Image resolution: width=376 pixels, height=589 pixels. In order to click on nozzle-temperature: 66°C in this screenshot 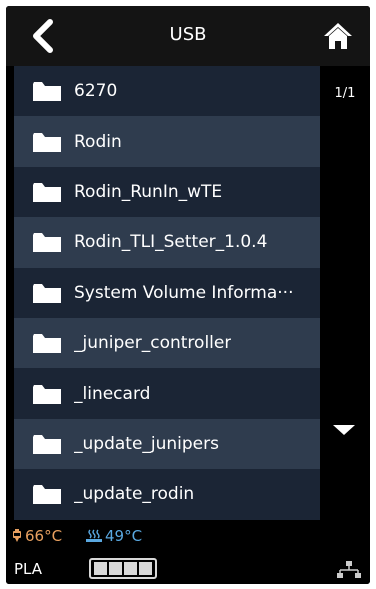, I will do `click(37, 536)`.